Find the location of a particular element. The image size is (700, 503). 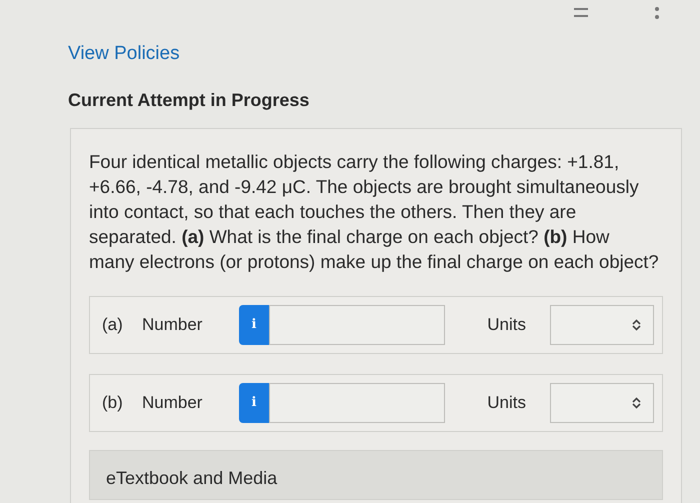

more-vertical-icon is located at coordinates (657, 13).